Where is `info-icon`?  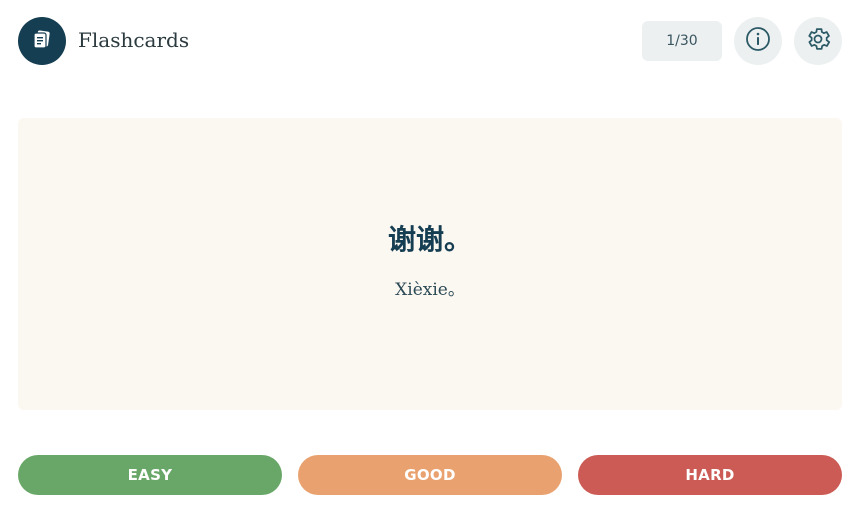
info-icon is located at coordinates (758, 41).